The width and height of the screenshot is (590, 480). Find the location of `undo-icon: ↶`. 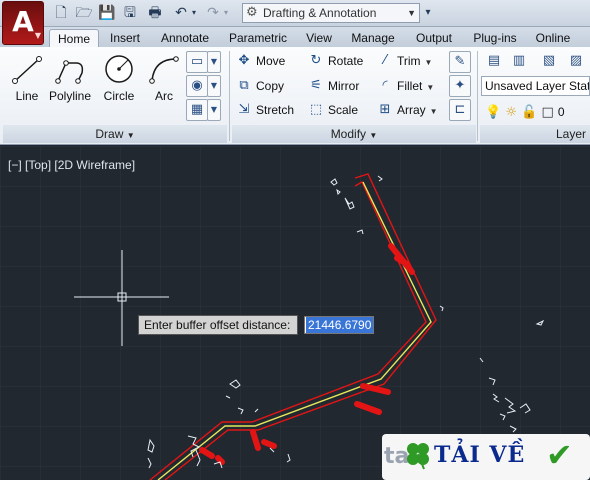

undo-icon: ↶ is located at coordinates (181, 13).